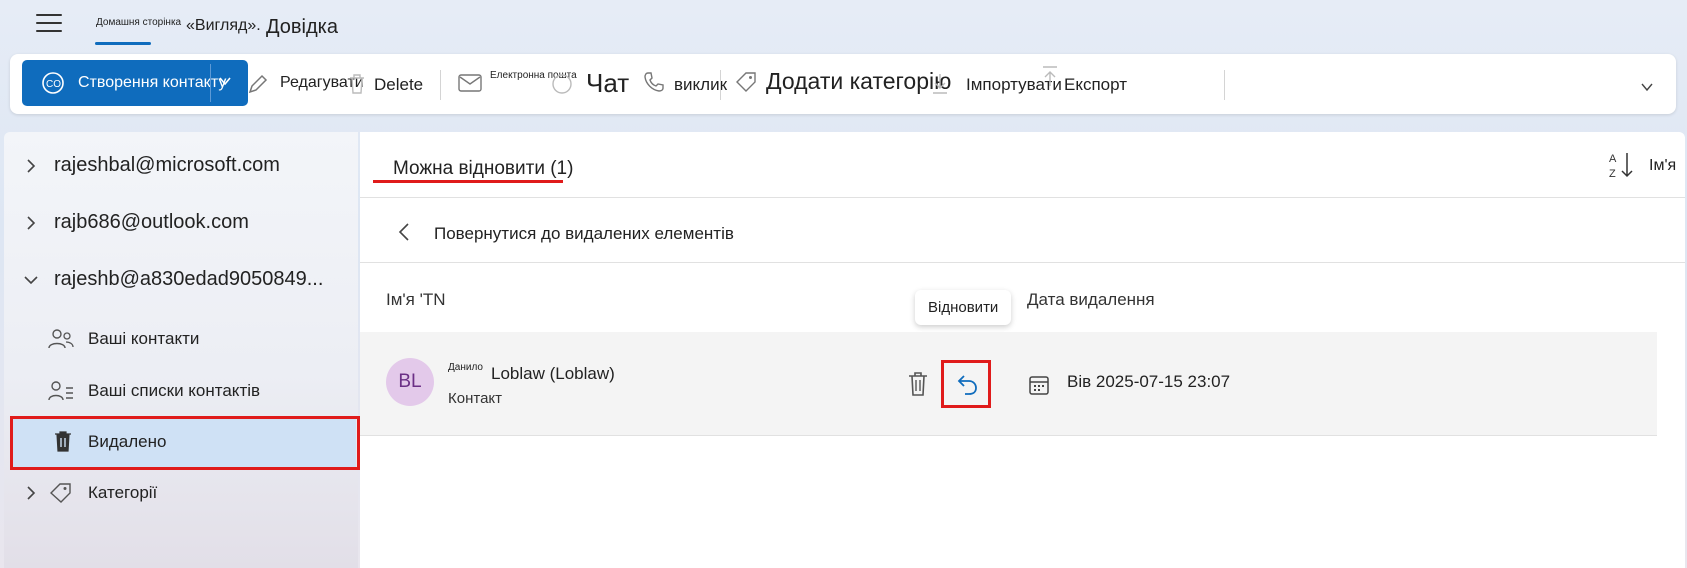 The height and width of the screenshot is (568, 1687). Describe the element at coordinates (49, 24) in the screenshot. I see `menu-icon` at that location.